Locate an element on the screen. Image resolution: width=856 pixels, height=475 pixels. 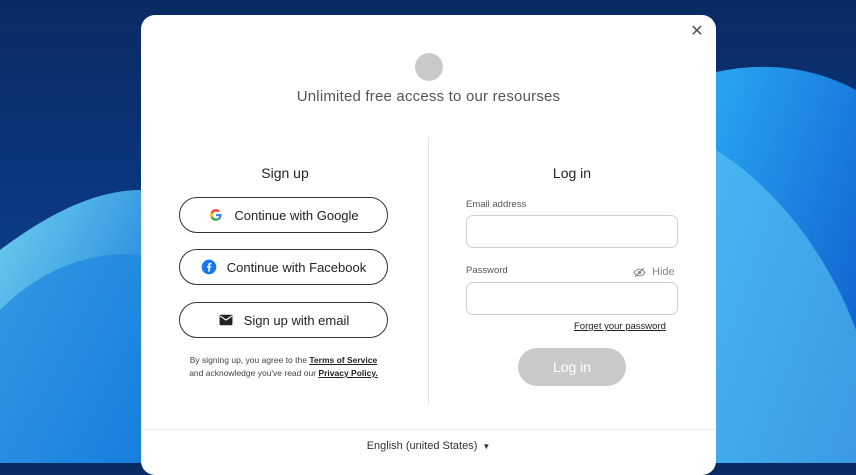
logo-placeholder is located at coordinates (429, 67).